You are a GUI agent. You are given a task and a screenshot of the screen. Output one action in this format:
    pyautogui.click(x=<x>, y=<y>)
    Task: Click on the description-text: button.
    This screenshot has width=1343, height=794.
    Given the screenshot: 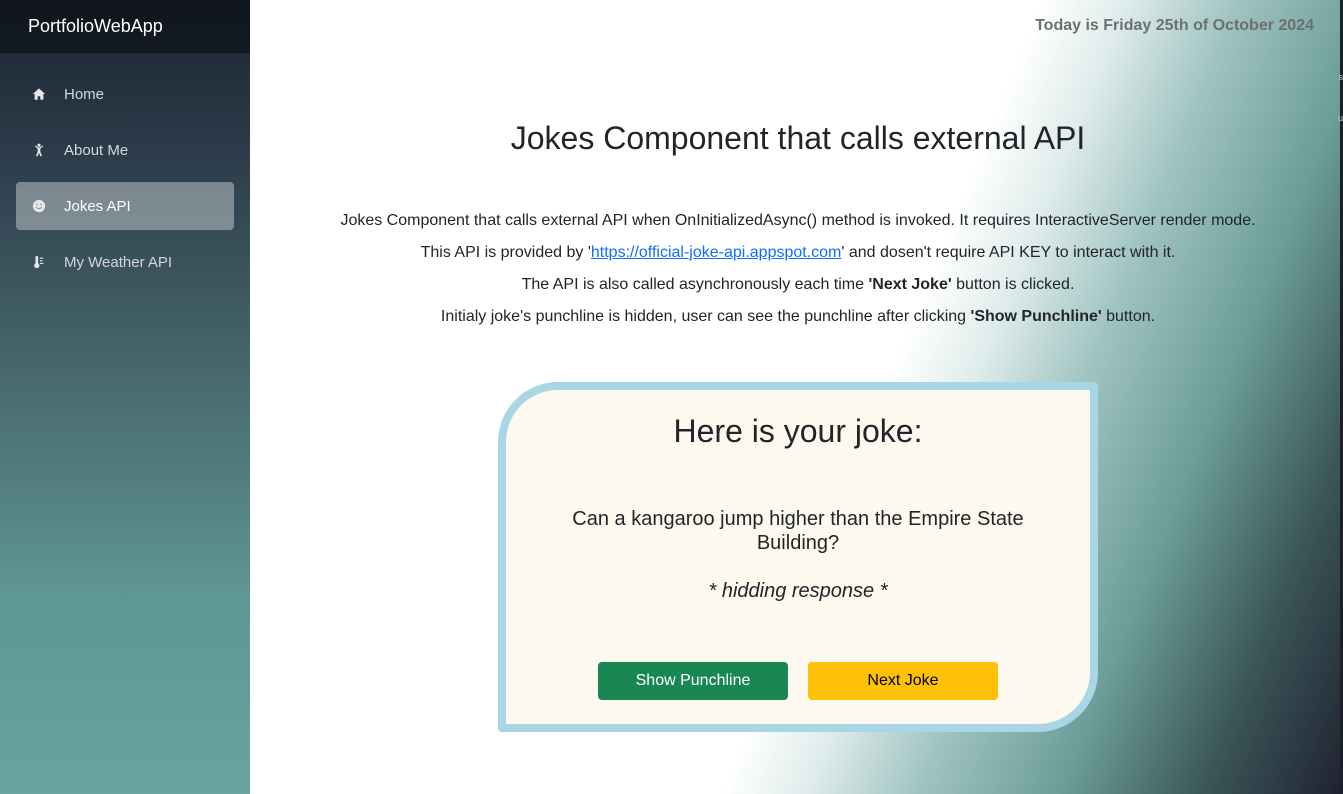 What is the action you would take?
    pyautogui.click(x=1128, y=316)
    